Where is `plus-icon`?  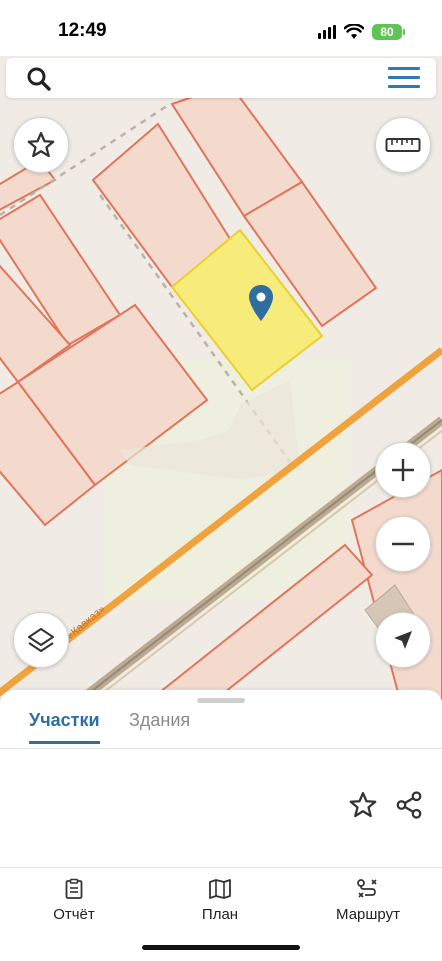
plus-icon is located at coordinates (403, 470).